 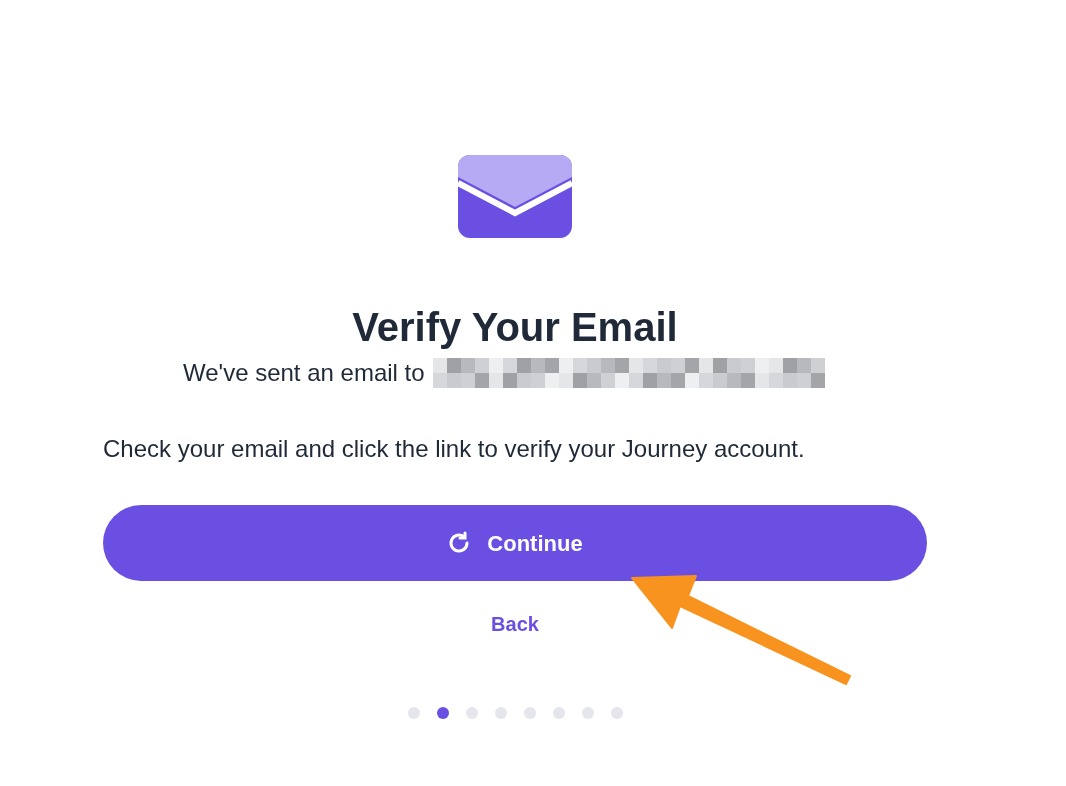 What do you see at coordinates (515, 543) in the screenshot?
I see `continue-button: Continue` at bounding box center [515, 543].